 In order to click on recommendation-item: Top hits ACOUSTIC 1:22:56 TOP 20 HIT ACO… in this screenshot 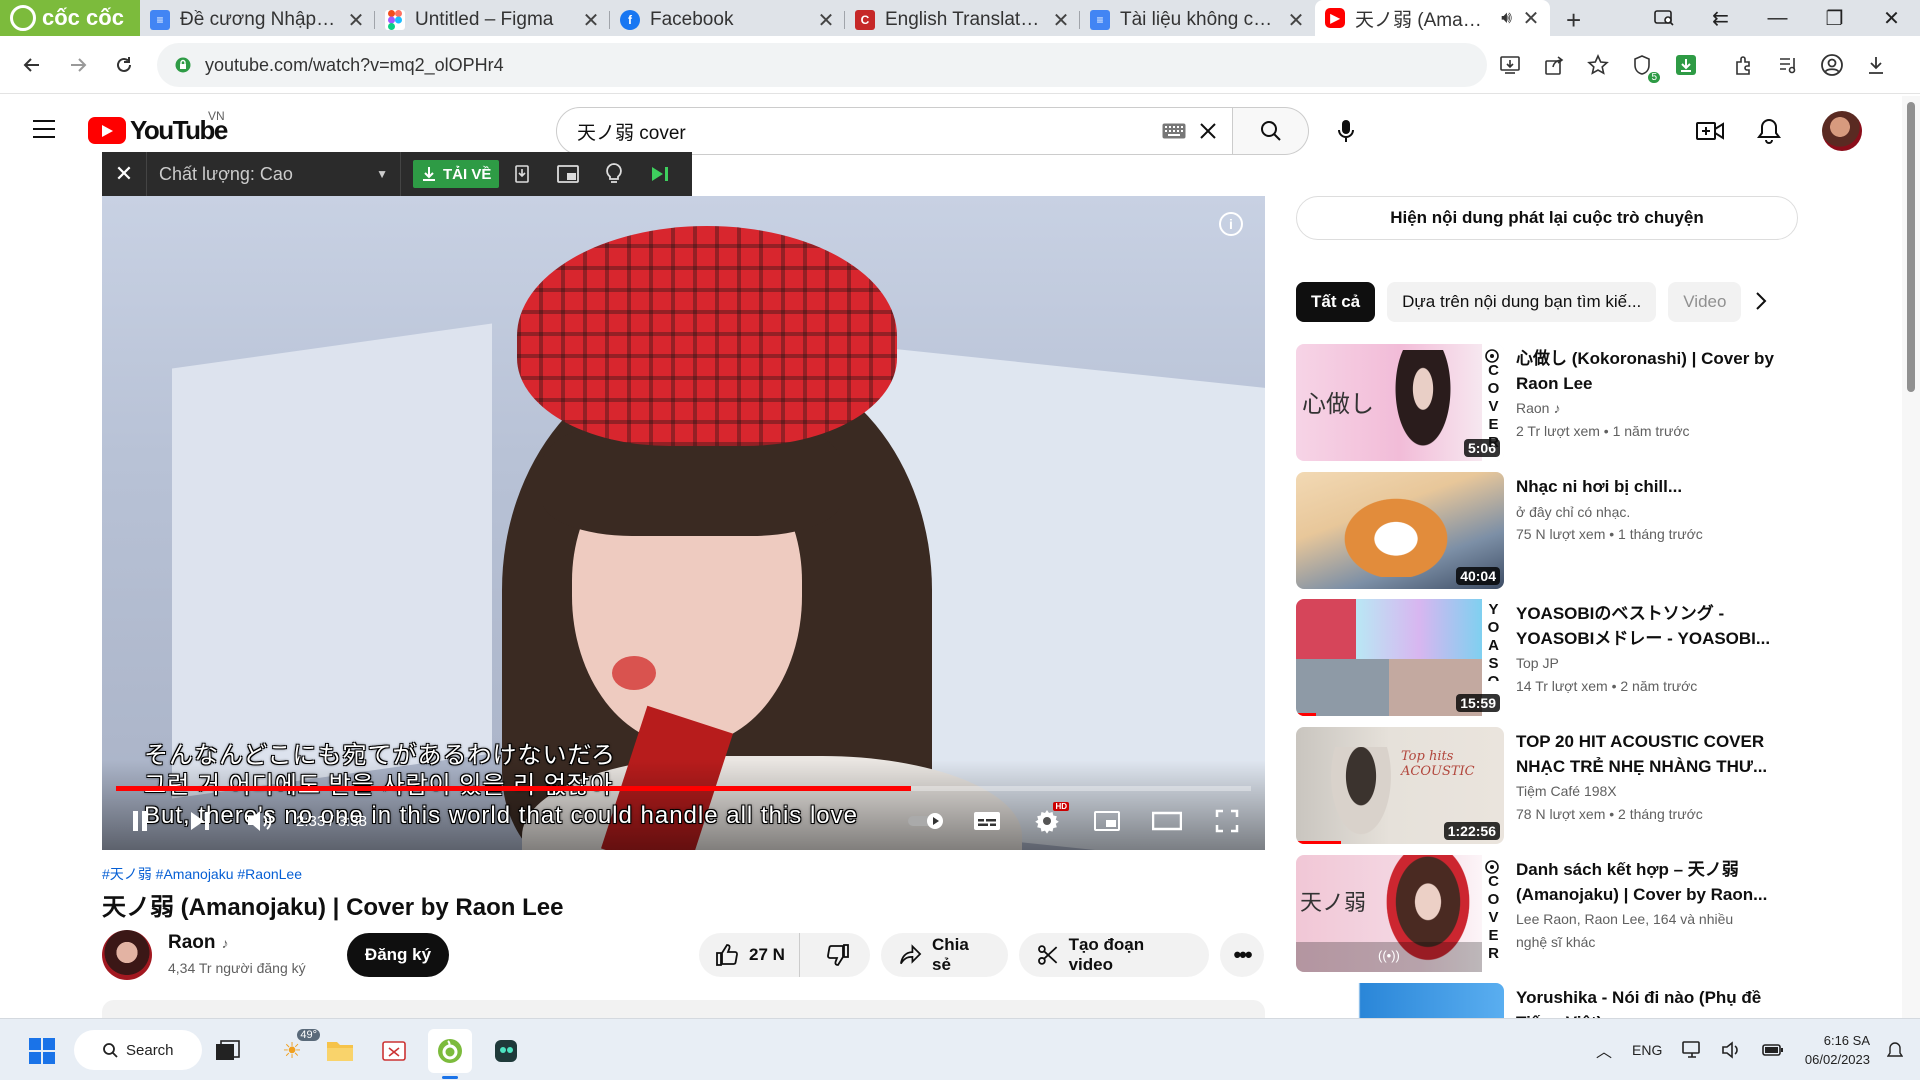, I will do `click(1546, 786)`.